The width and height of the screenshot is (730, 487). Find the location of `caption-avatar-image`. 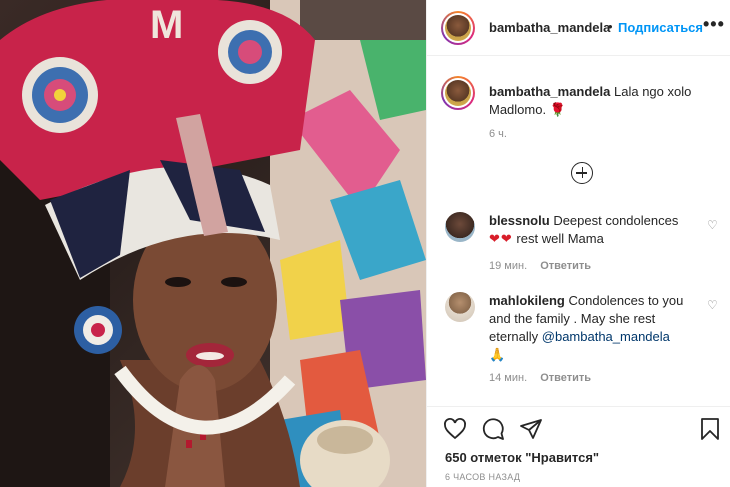

caption-avatar-image is located at coordinates (458, 93).